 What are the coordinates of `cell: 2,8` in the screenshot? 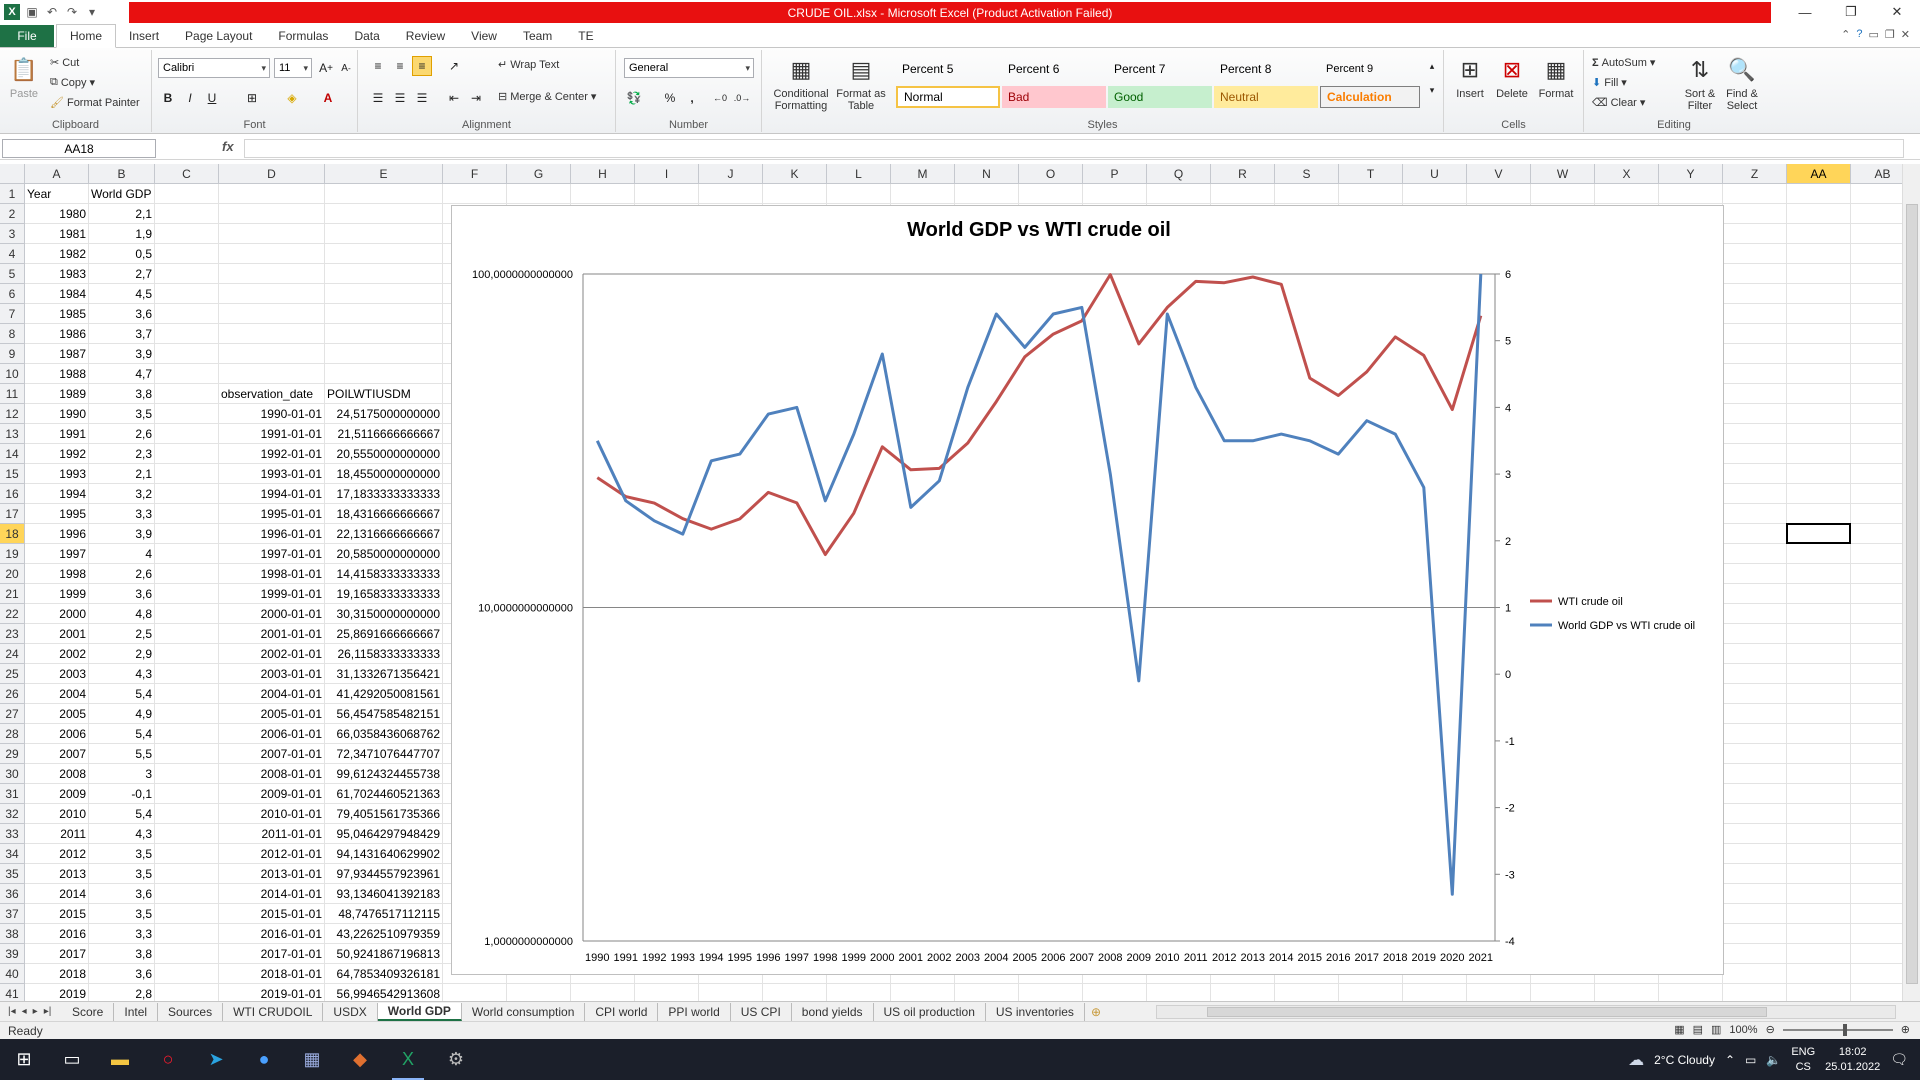 It's located at (121, 992).